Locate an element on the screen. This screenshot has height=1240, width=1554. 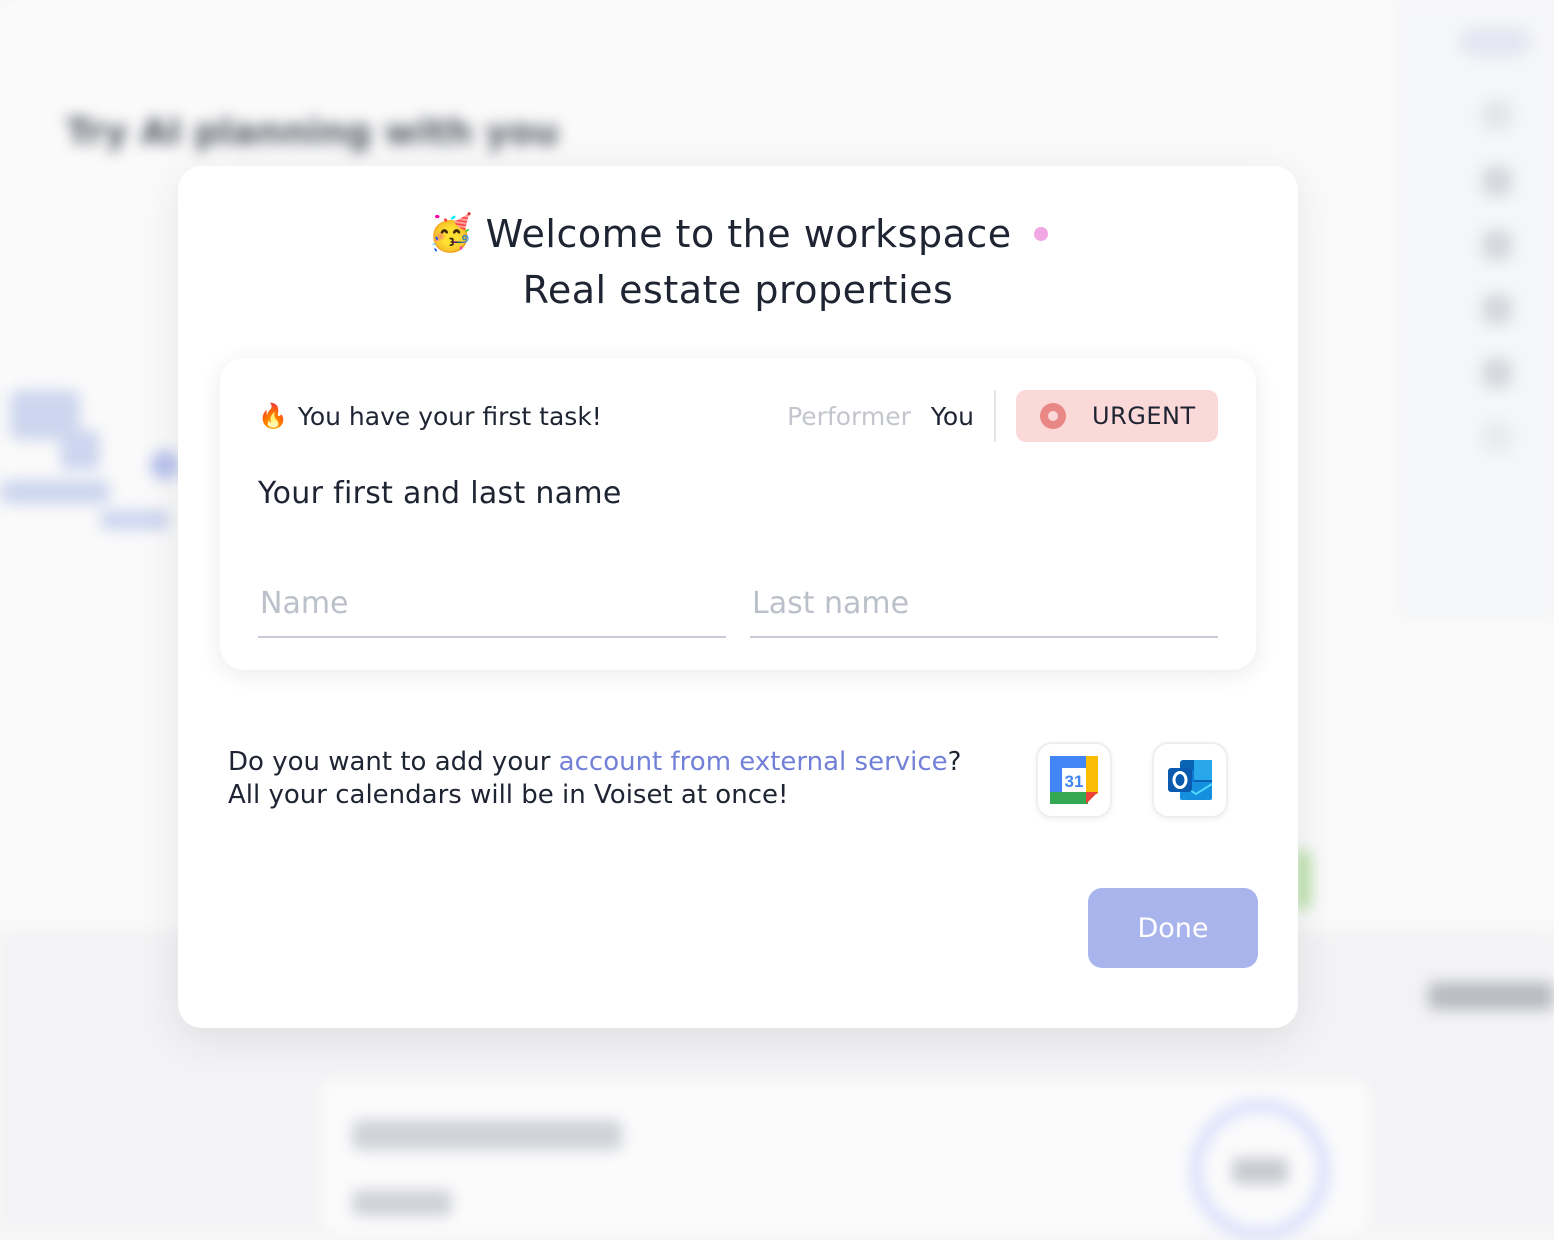
google-calendar-date: 31 is located at coordinates (1074, 781).